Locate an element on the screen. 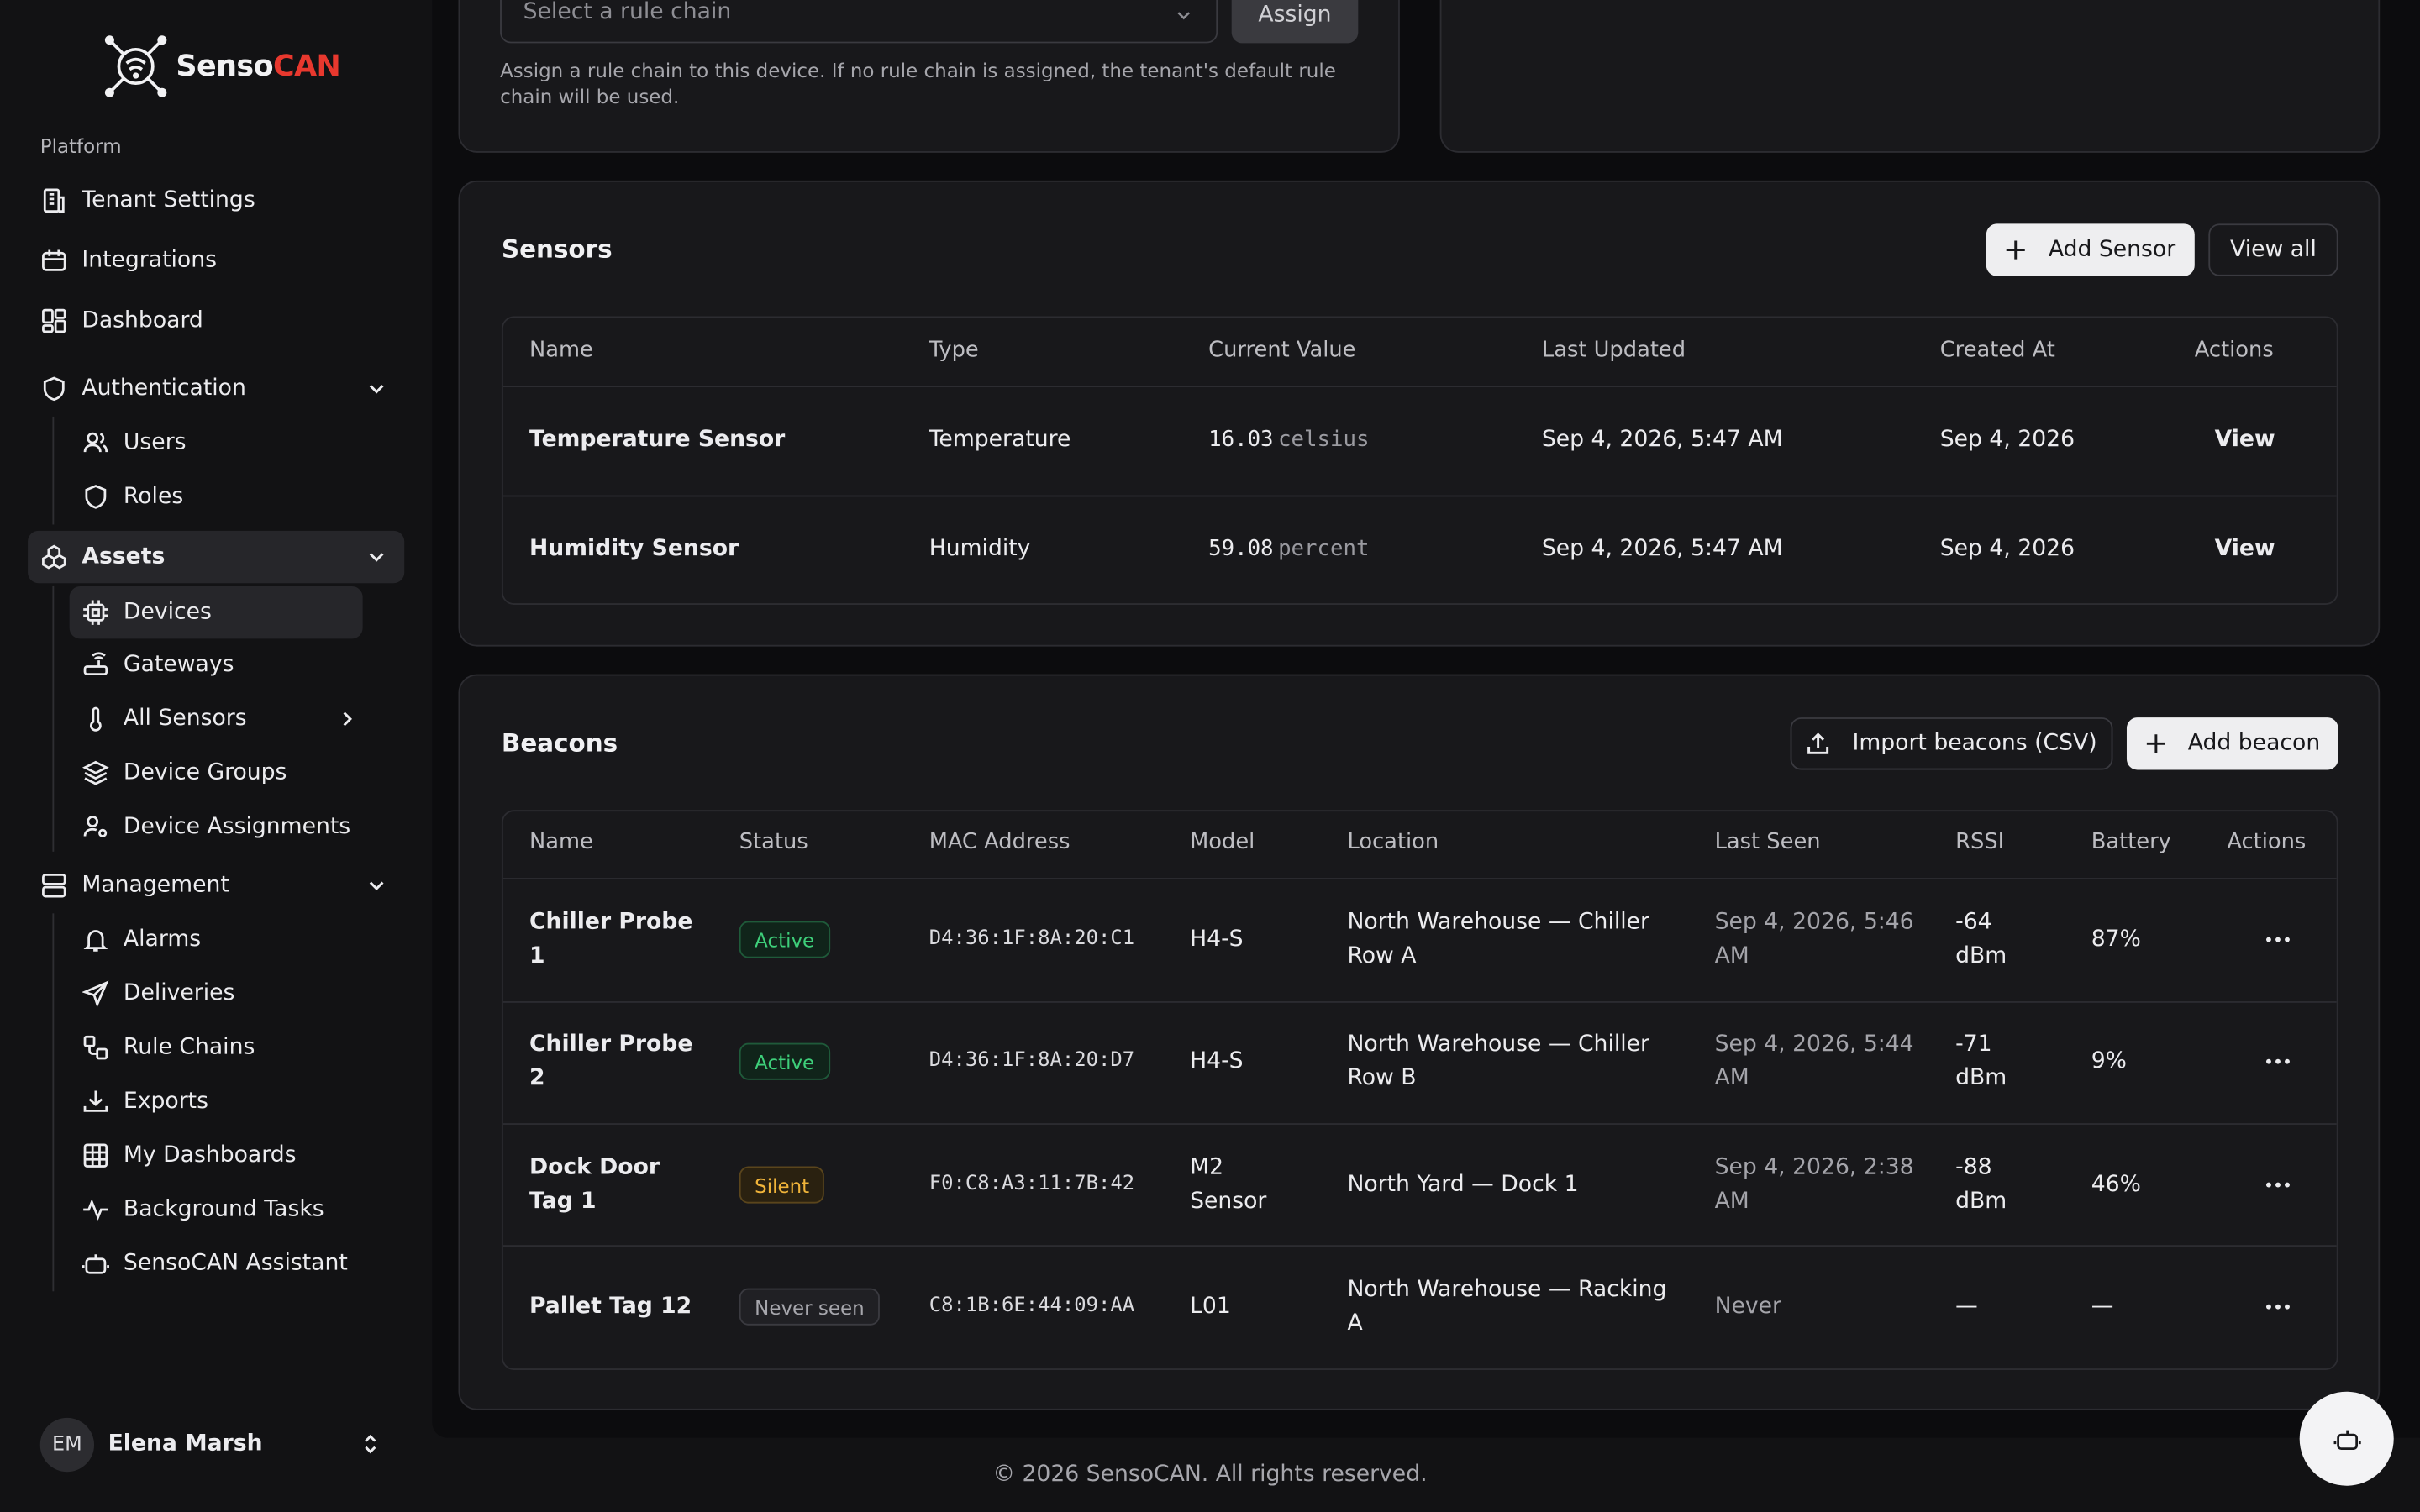  chip-icon is located at coordinates (96, 613).